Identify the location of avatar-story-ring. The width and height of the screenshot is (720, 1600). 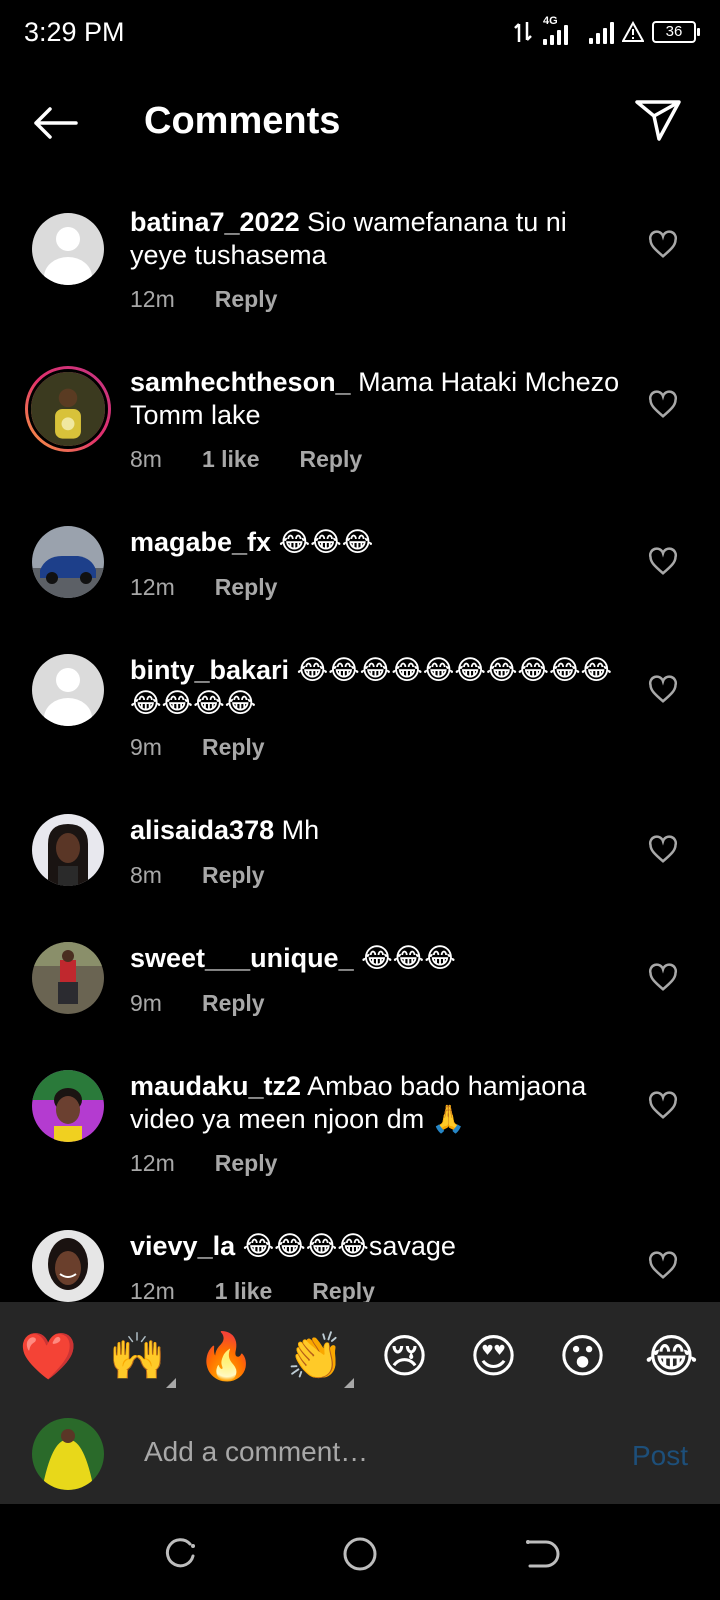
(68, 409).